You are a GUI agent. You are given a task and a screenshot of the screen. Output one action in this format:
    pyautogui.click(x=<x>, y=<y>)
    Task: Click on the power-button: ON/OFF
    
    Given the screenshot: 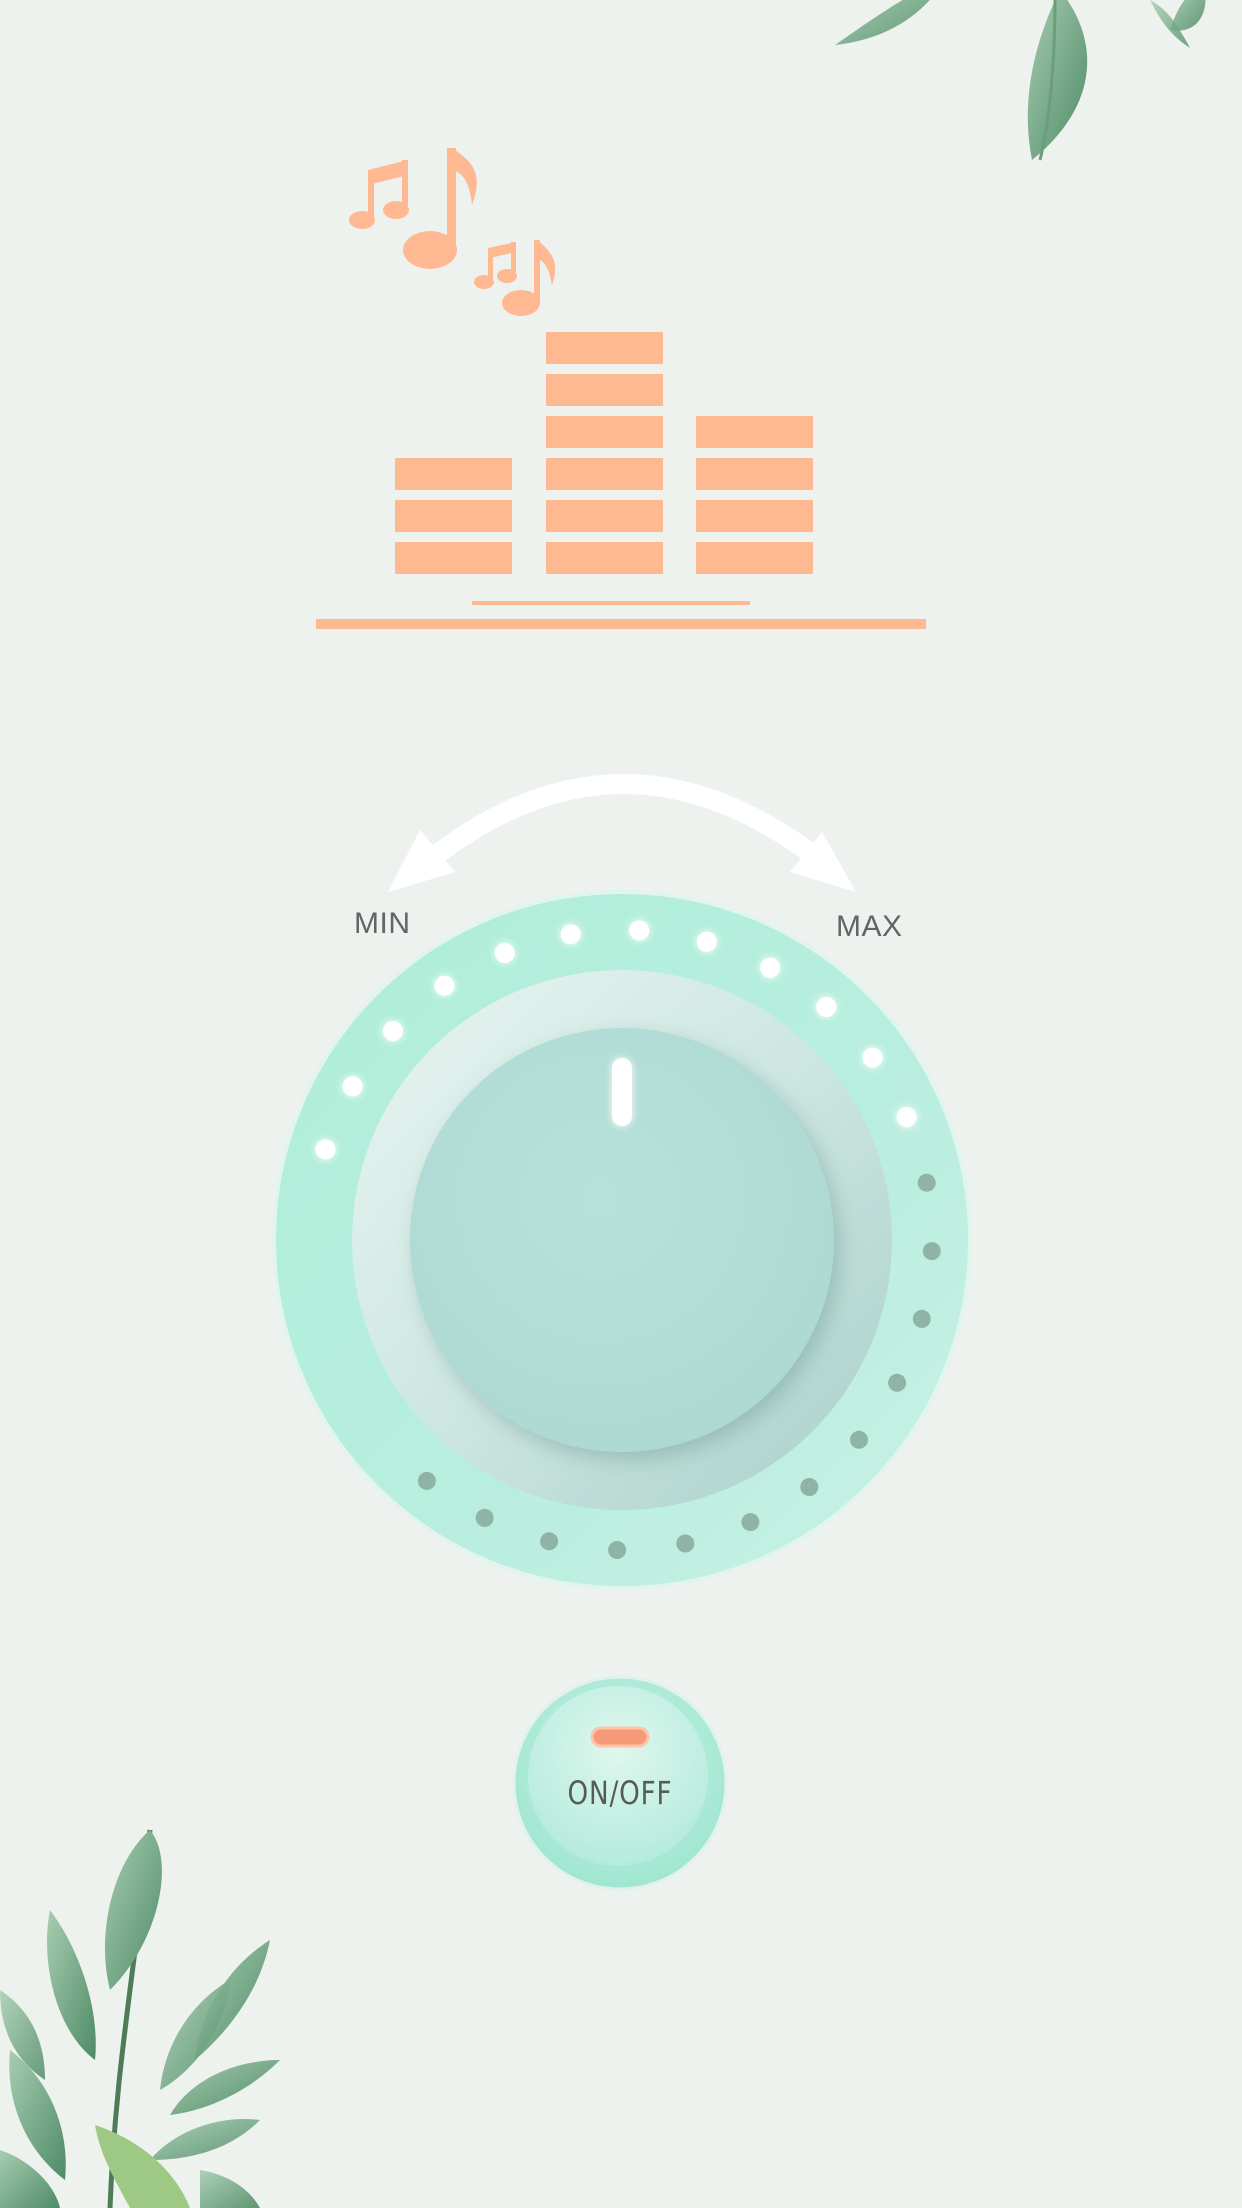 What is the action you would take?
    pyautogui.click(x=620, y=1783)
    